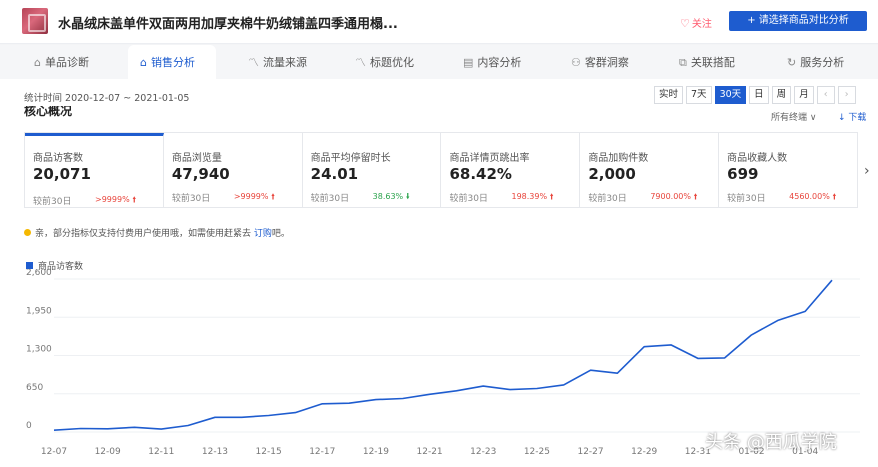 This screenshot has height=467, width=878. What do you see at coordinates (606, 62) in the screenshot?
I see `tab-label: 客群洞察` at bounding box center [606, 62].